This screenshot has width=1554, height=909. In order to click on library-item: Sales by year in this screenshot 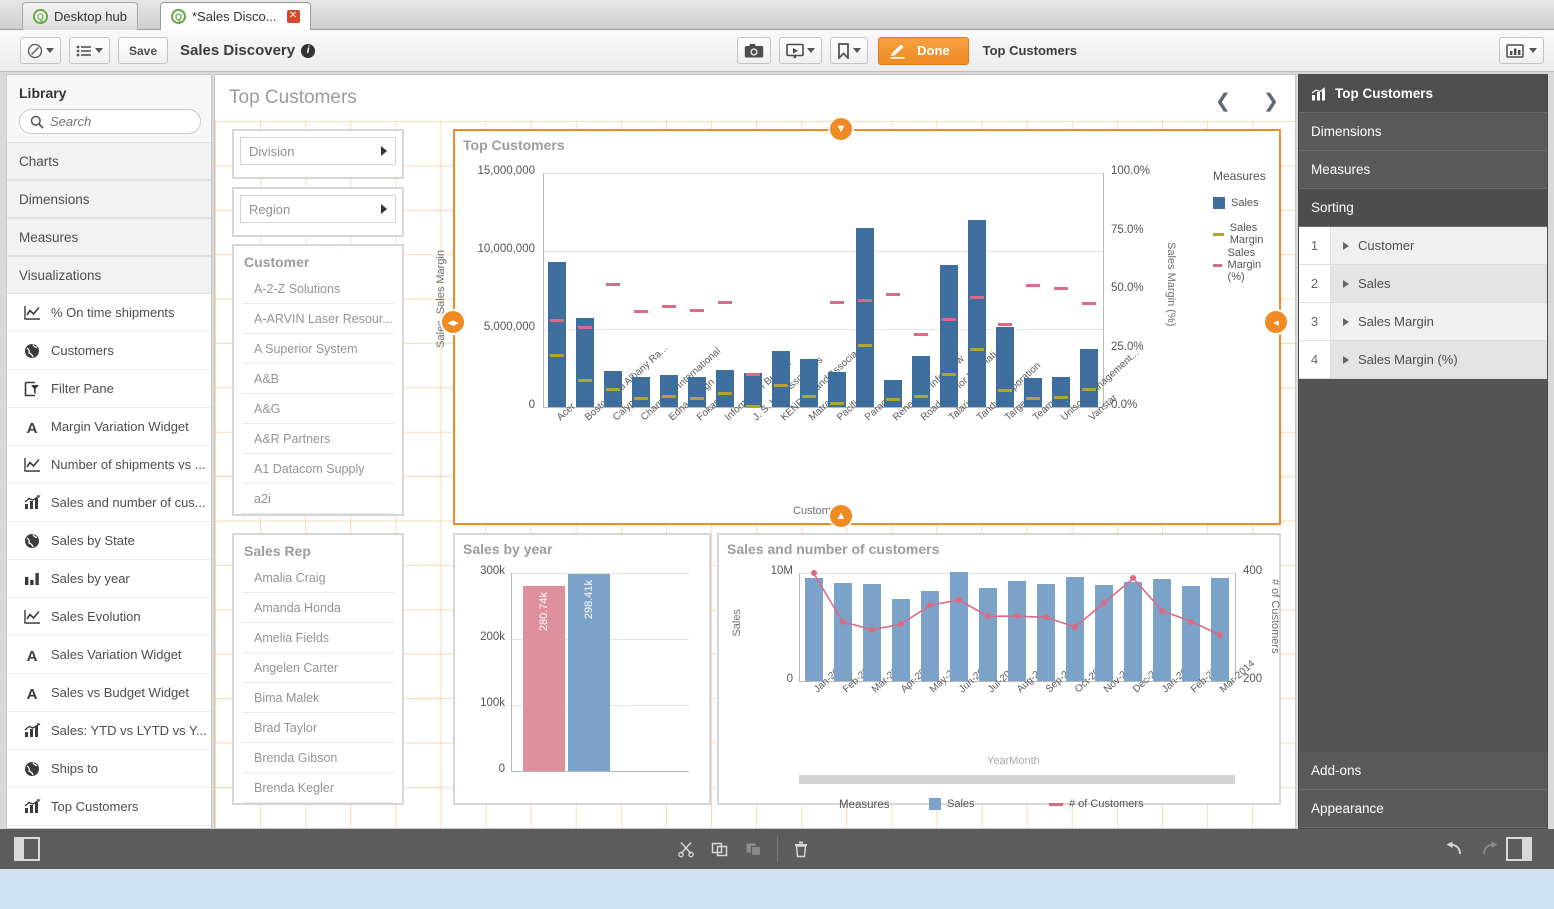, I will do `click(109, 579)`.